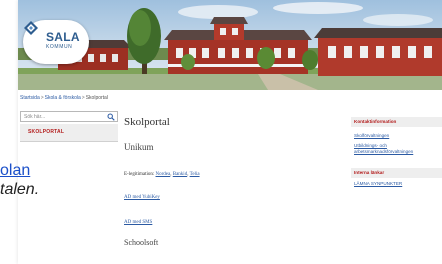 The image size is (442, 264). I want to click on elegitimation-line: E-legitimation: Nordea, Bankid, Telia, so click(162, 174).